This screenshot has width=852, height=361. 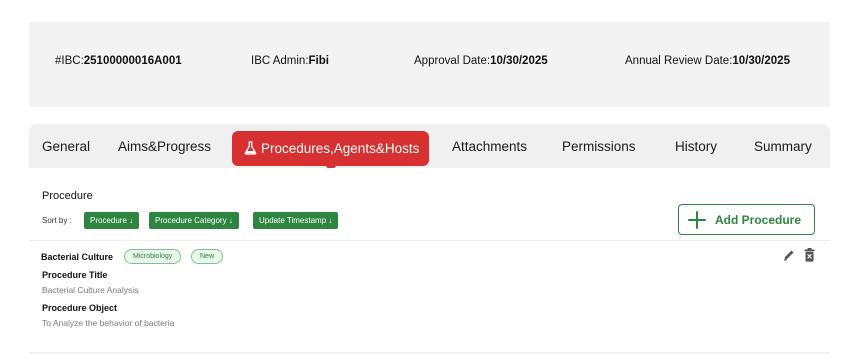 I want to click on procedure-name: Bacterial Culture, so click(x=77, y=257).